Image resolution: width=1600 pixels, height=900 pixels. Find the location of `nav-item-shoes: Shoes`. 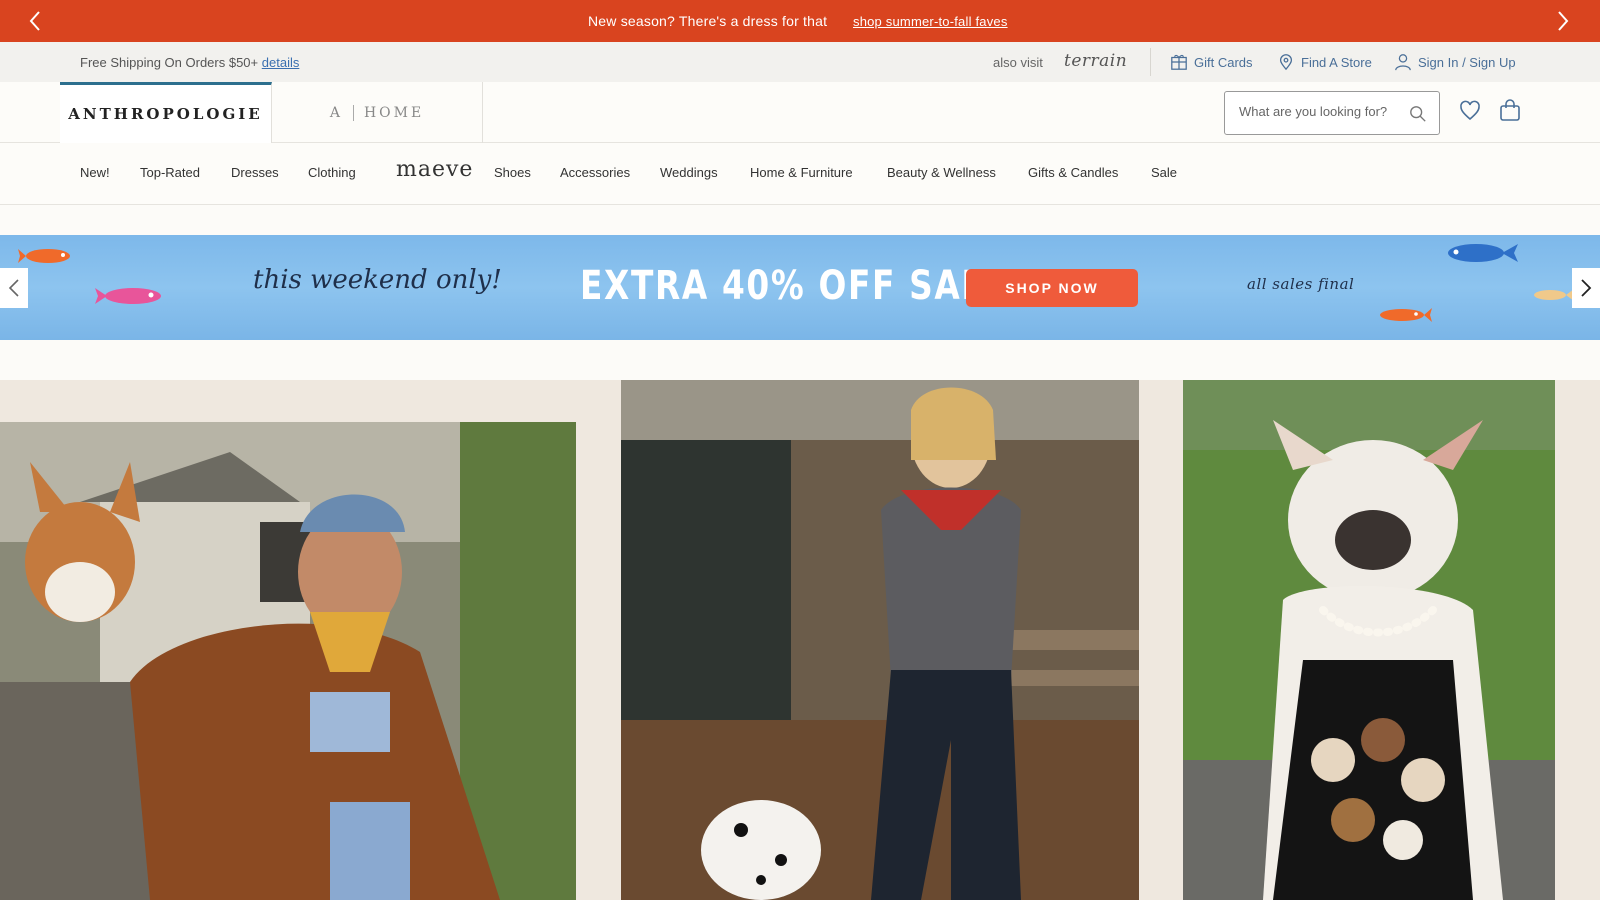

nav-item-shoes: Shoes is located at coordinates (512, 172).